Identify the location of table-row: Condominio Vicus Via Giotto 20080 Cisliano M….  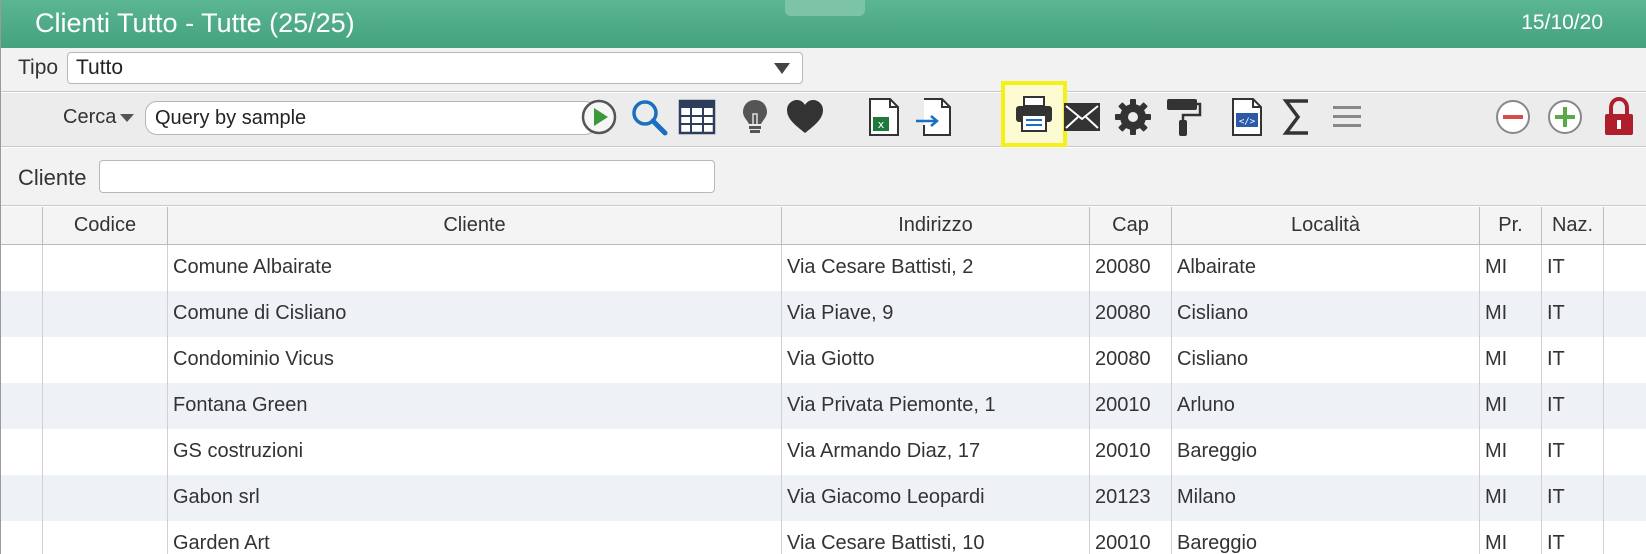
(823, 360).